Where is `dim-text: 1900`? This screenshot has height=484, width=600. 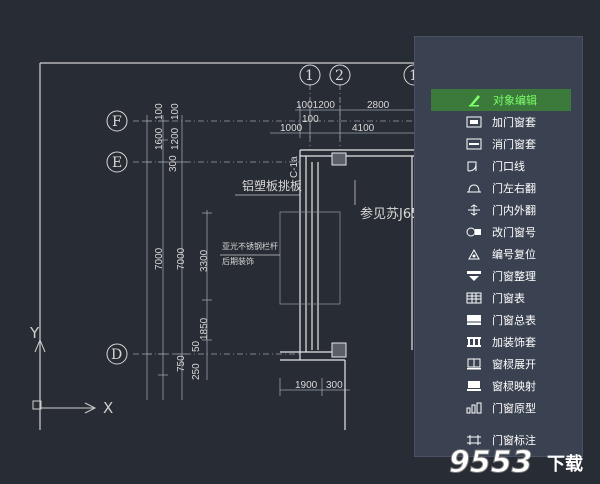 dim-text: 1900 is located at coordinates (306, 385).